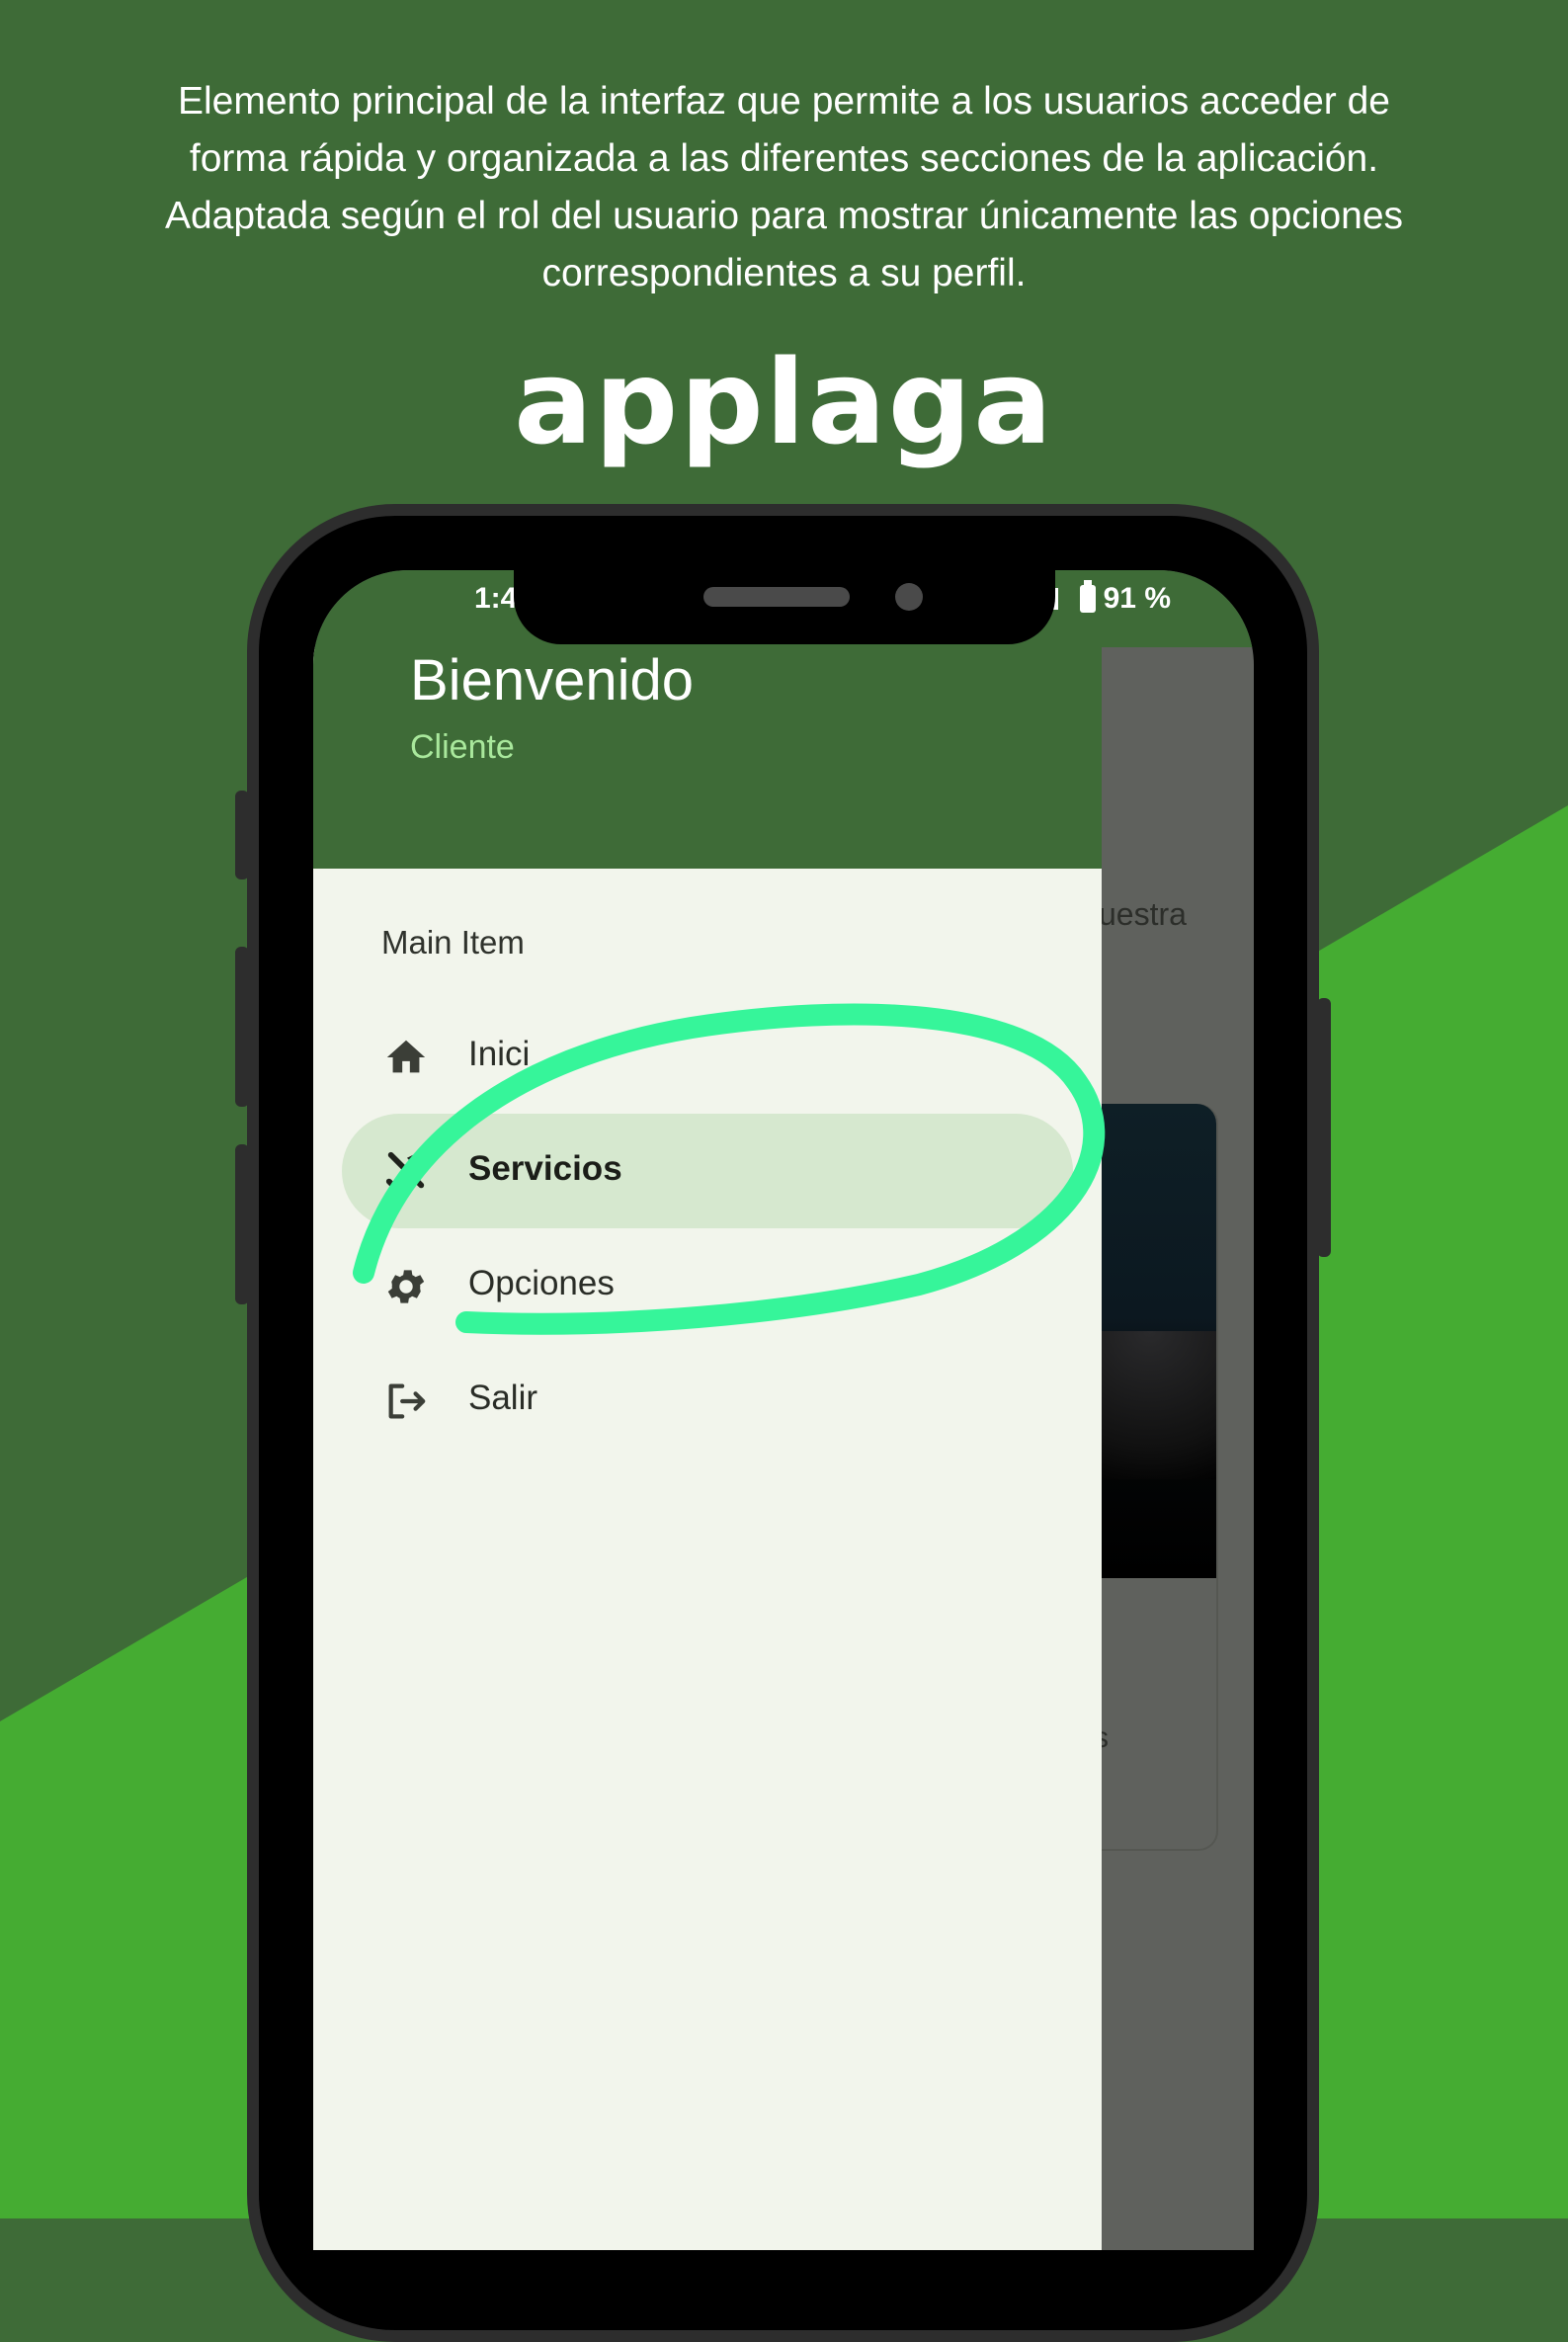  What do you see at coordinates (909, 597) in the screenshot?
I see `phone-camera` at bounding box center [909, 597].